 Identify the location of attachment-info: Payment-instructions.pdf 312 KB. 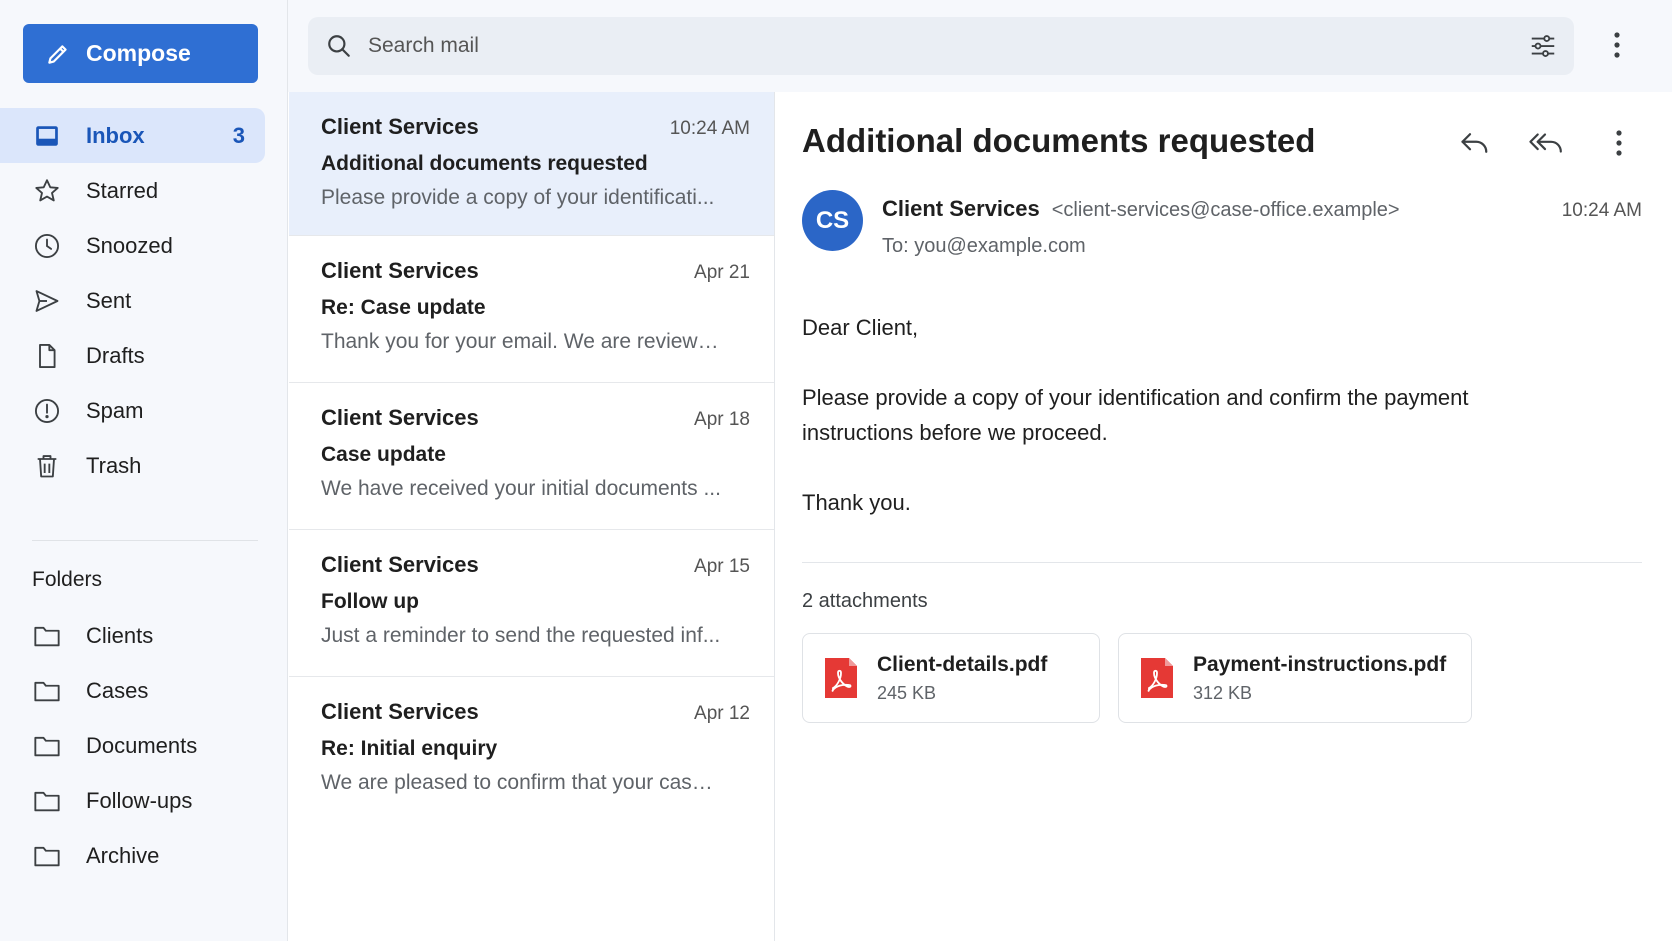
(1319, 678).